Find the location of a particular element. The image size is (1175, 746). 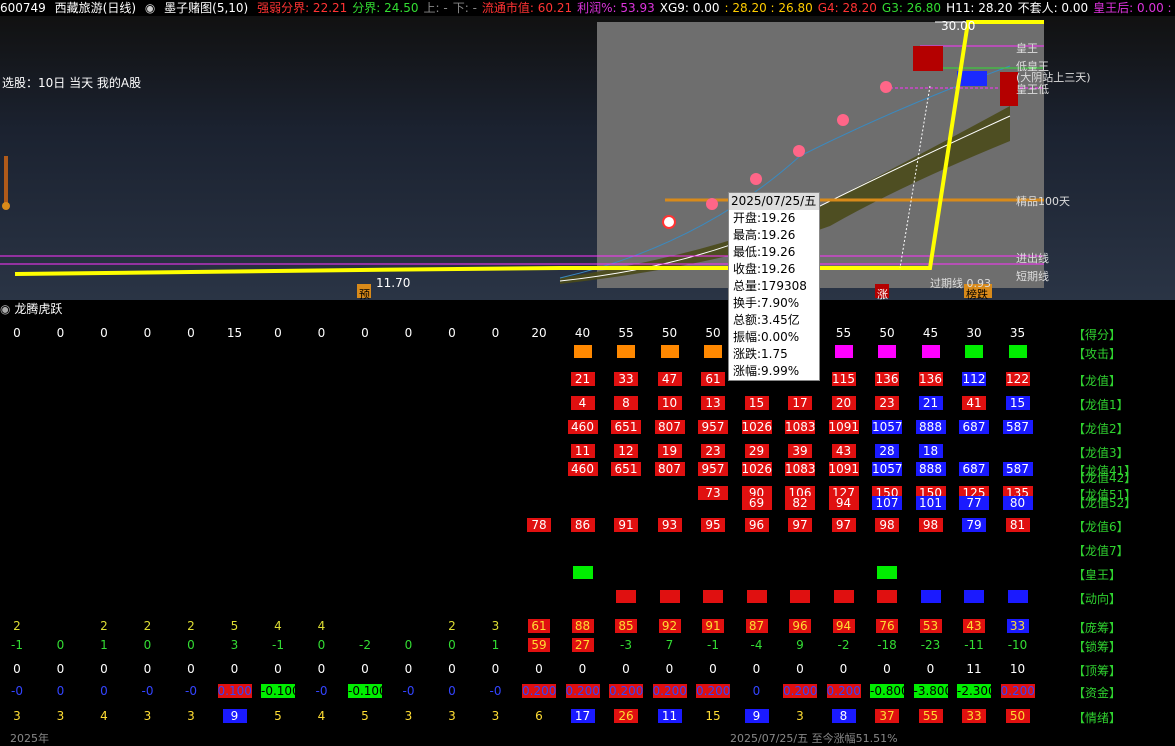

grid-value: 86 is located at coordinates (582, 525).